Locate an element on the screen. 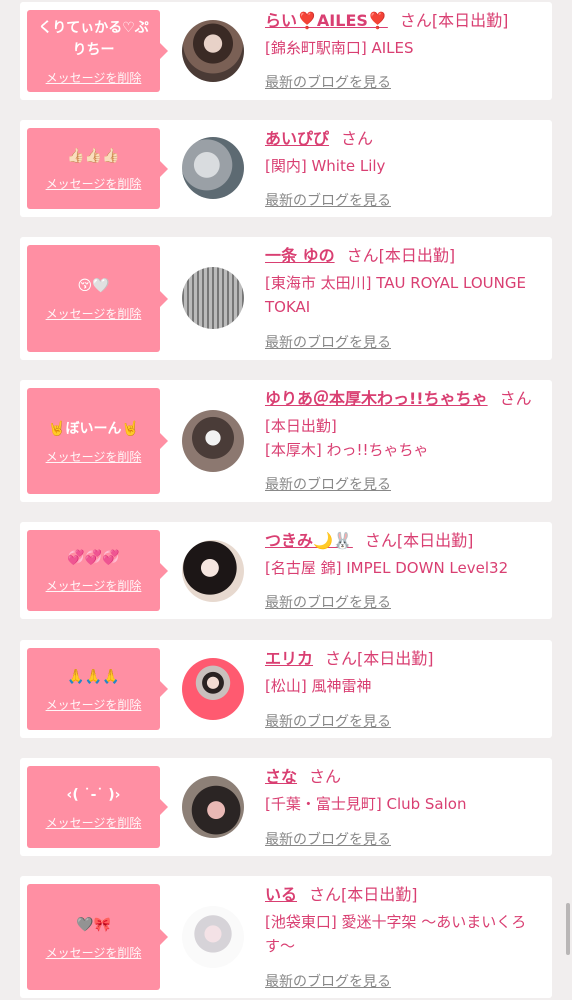  cast-name-link: エリカ is located at coordinates (289, 658).